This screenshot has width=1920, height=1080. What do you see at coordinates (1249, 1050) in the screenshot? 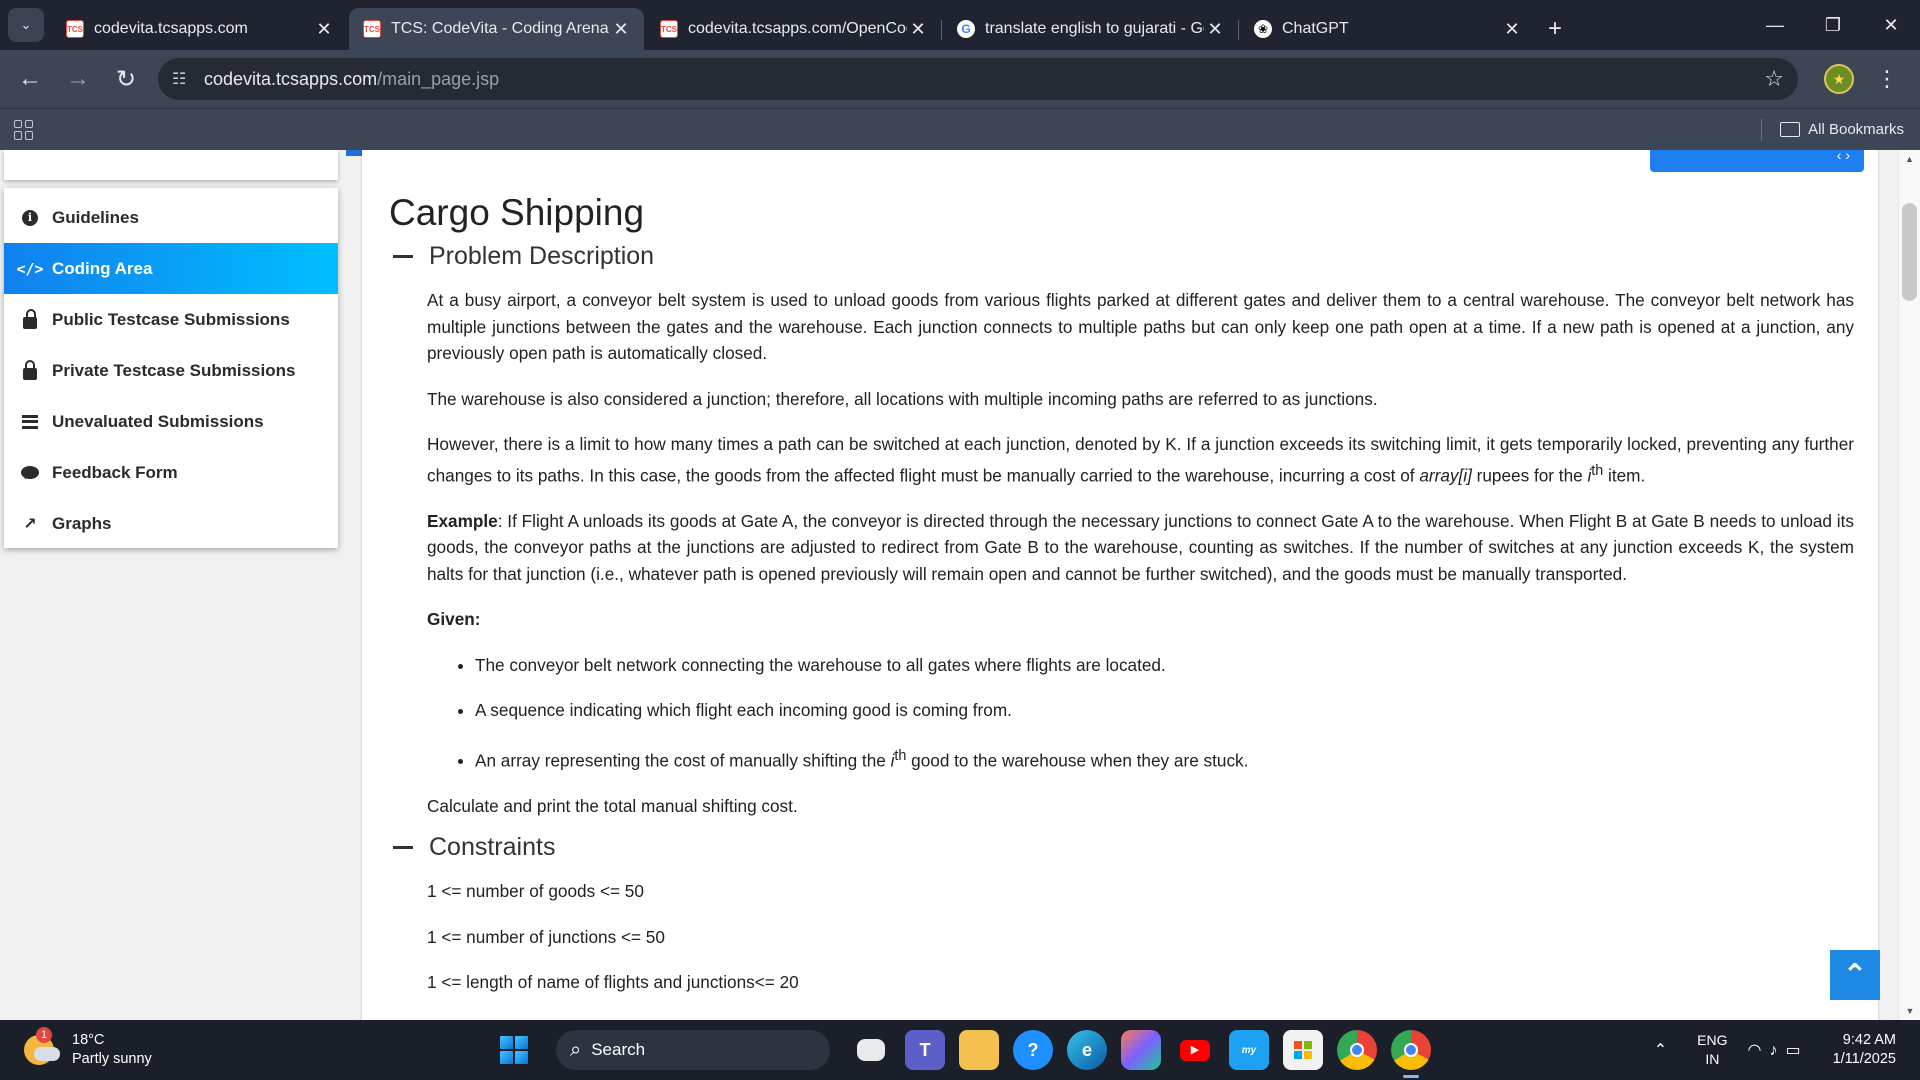
I see `myhp-icon: my` at bounding box center [1249, 1050].